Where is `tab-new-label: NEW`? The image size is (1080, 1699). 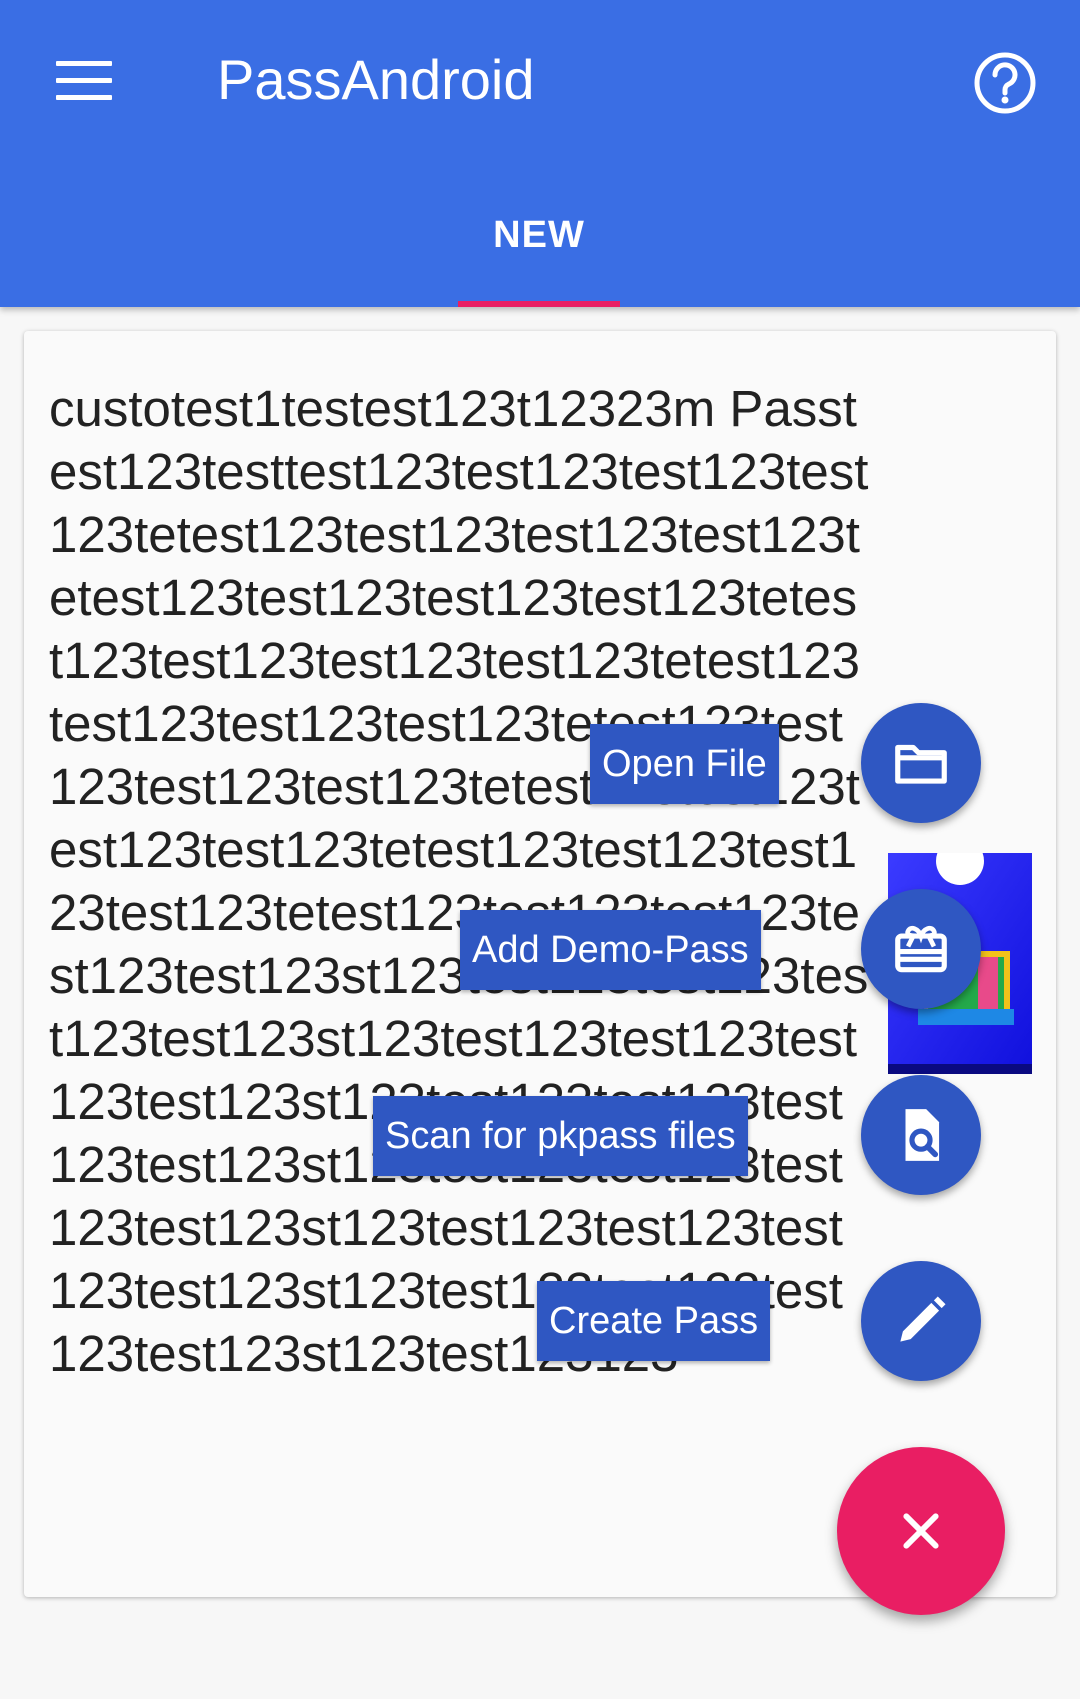
tab-new-label: NEW is located at coordinates (539, 235).